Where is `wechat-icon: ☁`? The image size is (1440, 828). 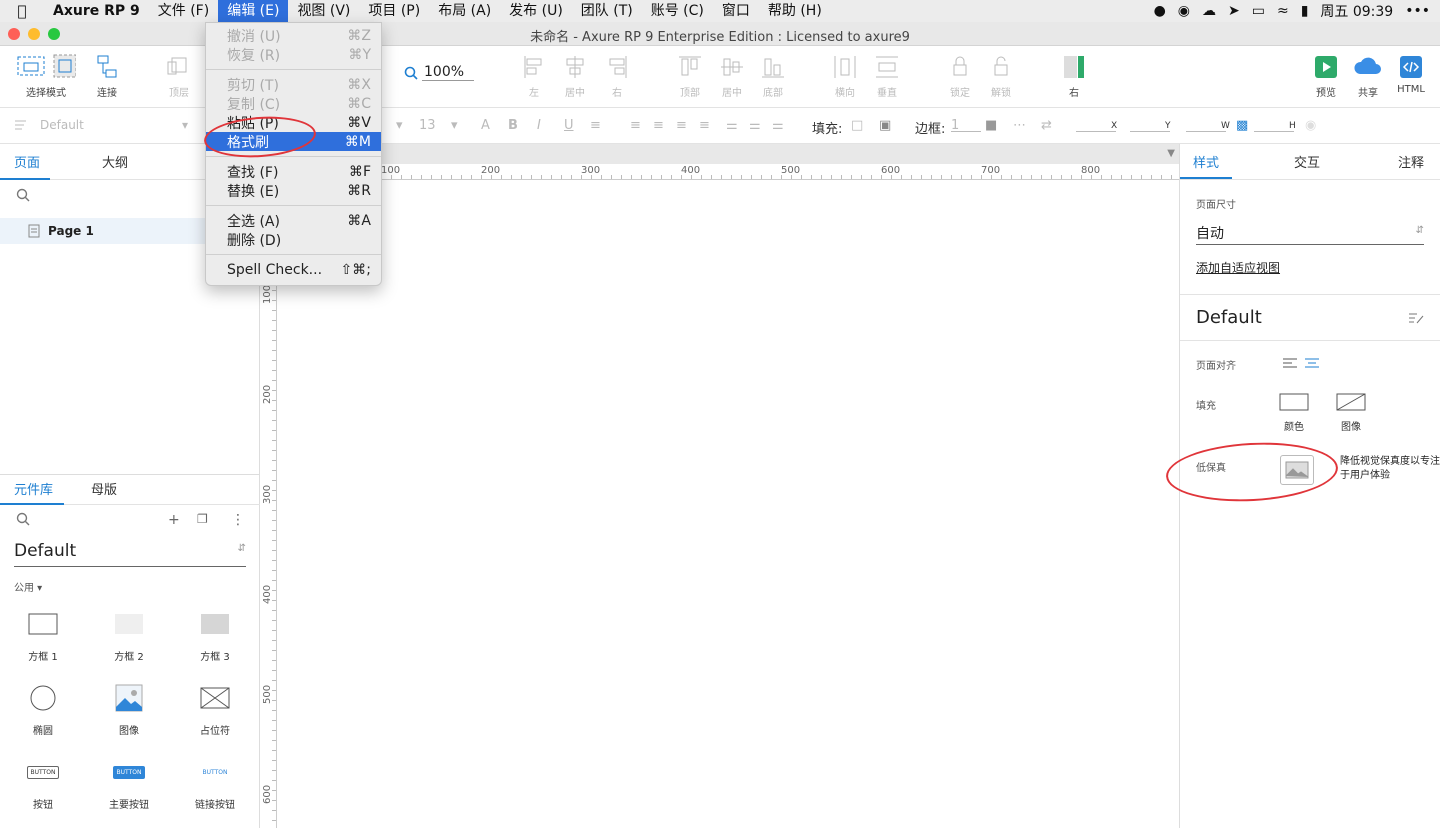
wechat-icon: ☁ is located at coordinates (1209, 11).